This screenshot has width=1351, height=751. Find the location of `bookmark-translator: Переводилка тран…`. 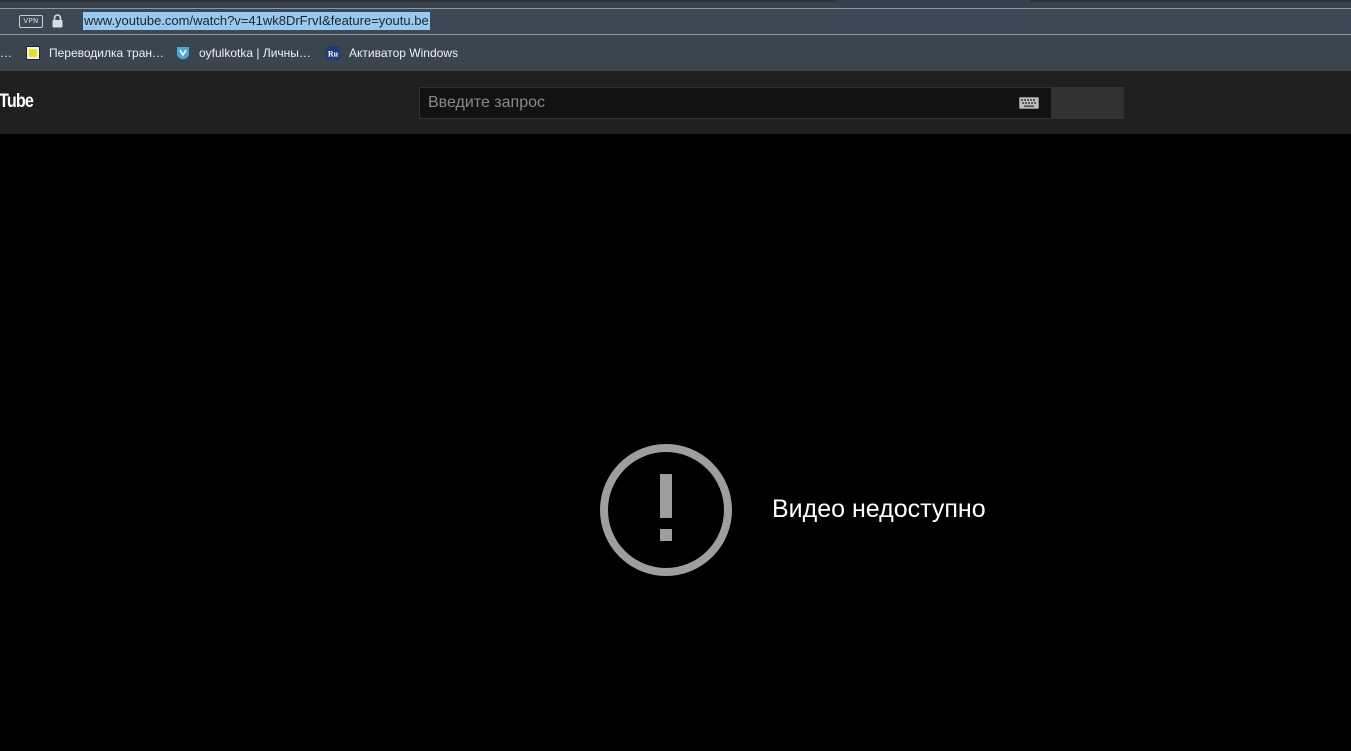

bookmark-translator: Переводилка тран… is located at coordinates (95, 53).